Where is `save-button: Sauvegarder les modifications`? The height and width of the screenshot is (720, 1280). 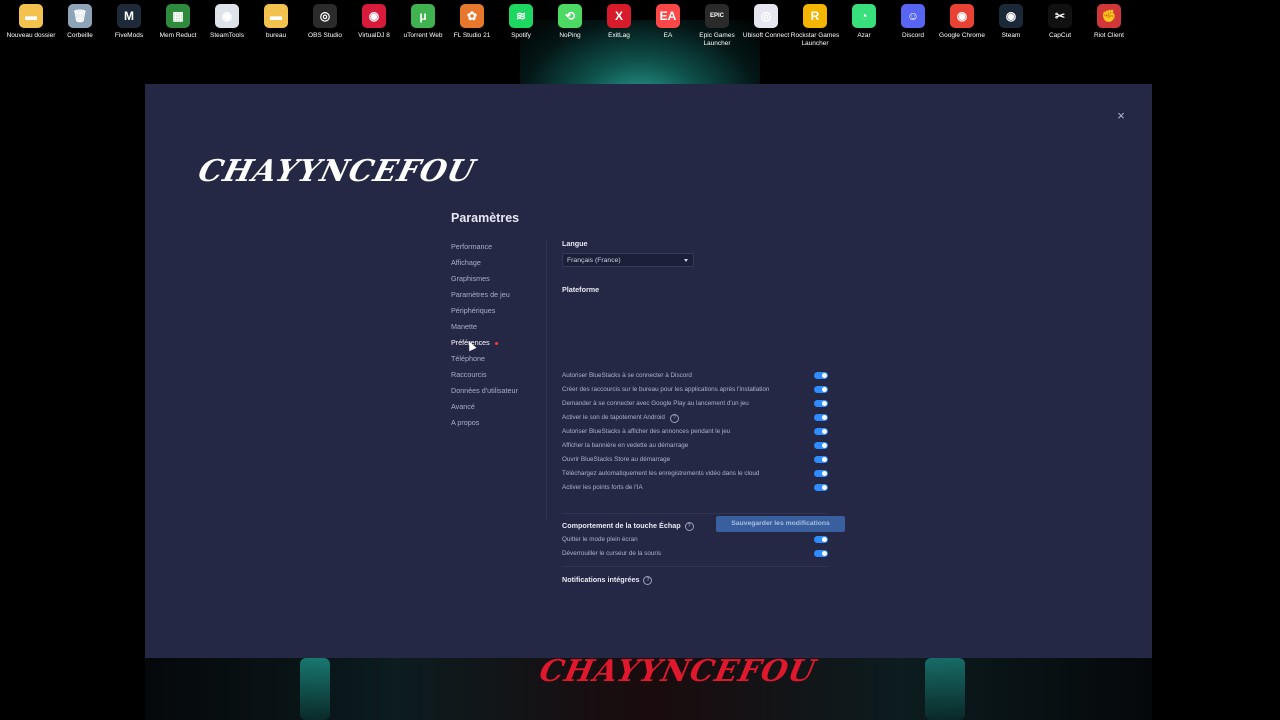 save-button: Sauvegarder les modifications is located at coordinates (780, 524).